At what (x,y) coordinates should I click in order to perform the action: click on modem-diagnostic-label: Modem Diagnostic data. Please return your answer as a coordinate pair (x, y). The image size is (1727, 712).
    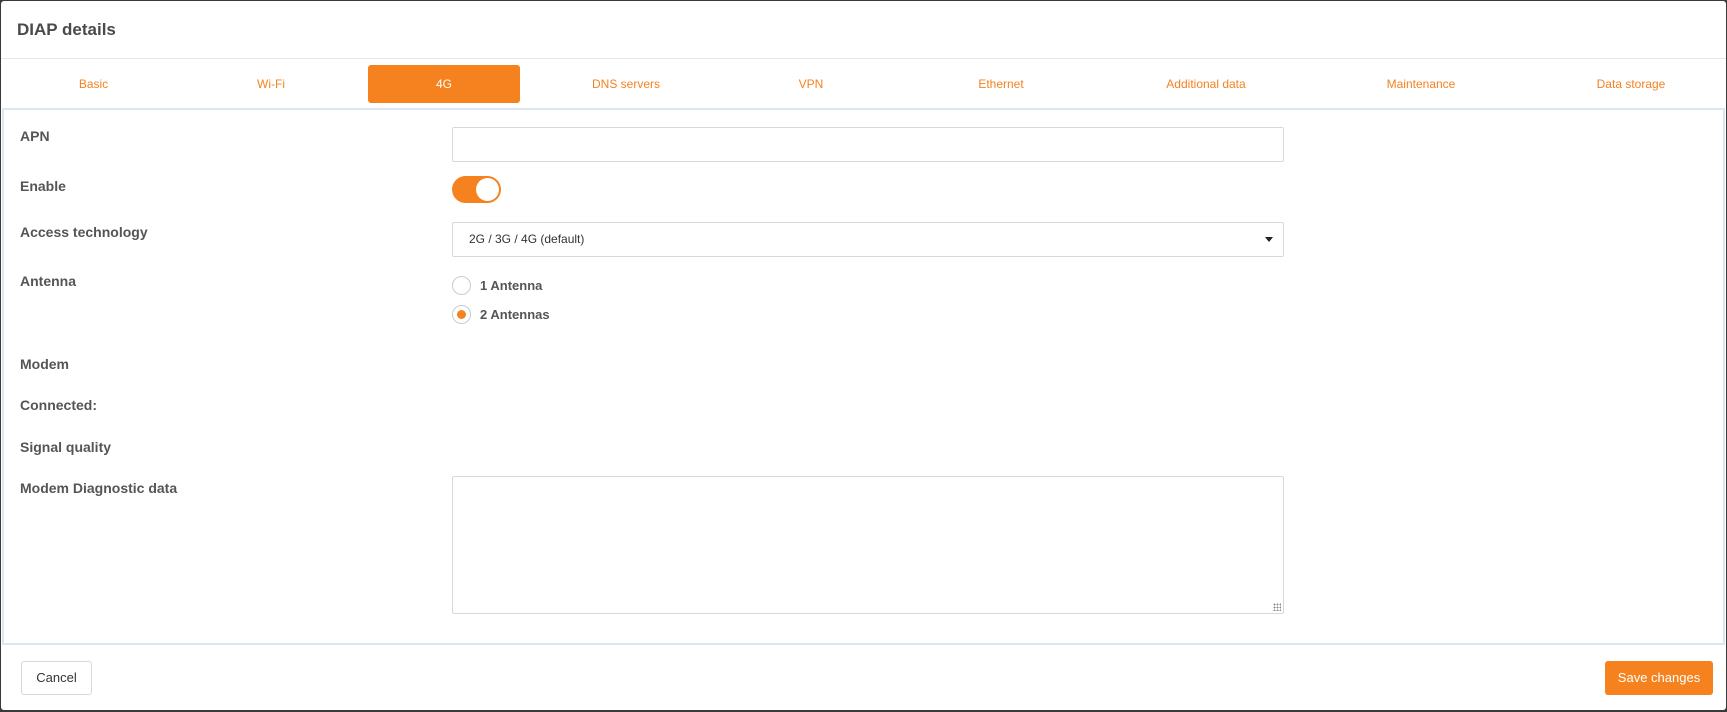
    Looking at the image, I should click on (99, 488).